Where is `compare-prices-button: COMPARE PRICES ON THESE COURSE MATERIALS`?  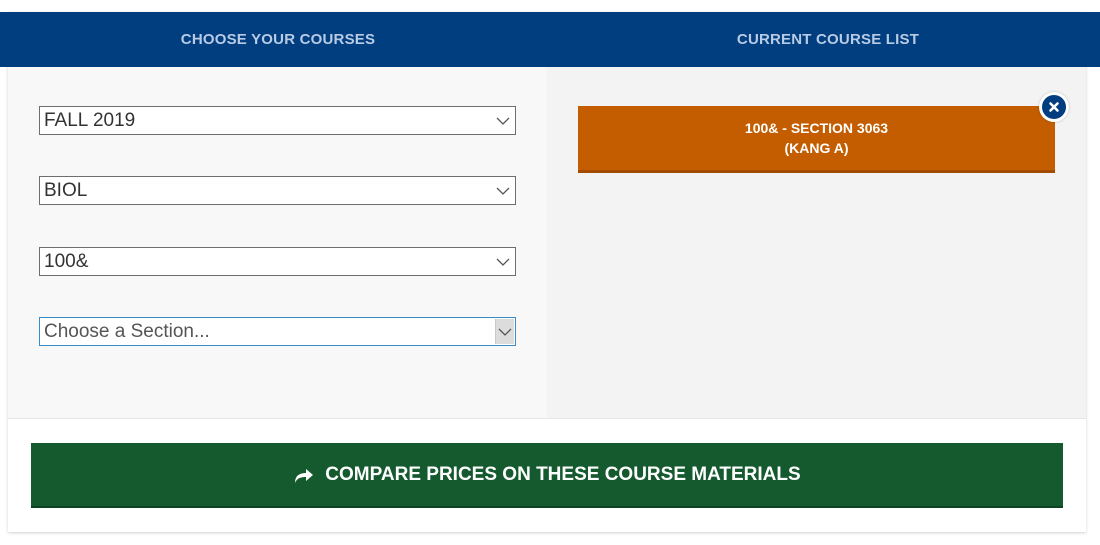
compare-prices-button: COMPARE PRICES ON THESE COURSE MATERIALS is located at coordinates (547, 475).